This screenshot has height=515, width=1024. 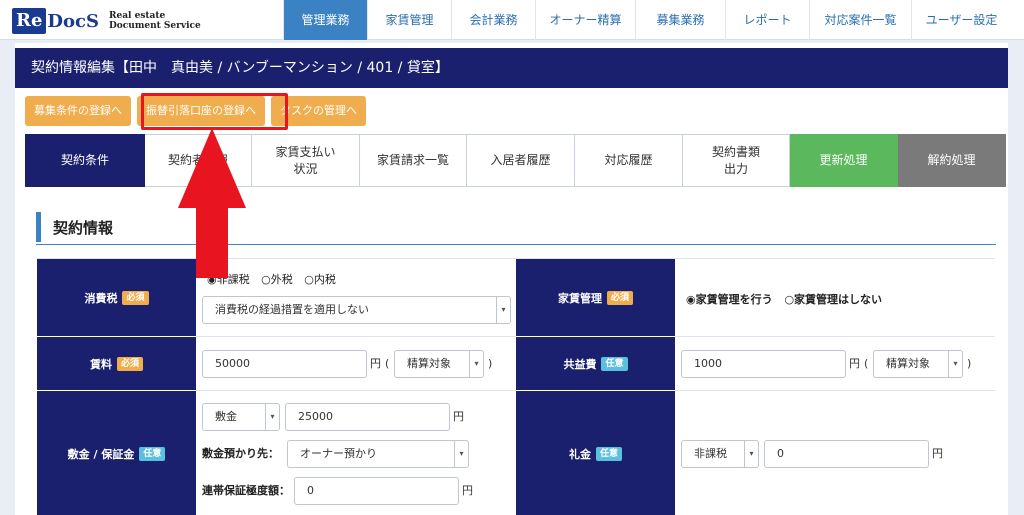 I want to click on guarantee-limit-label: 連帯保証極度額：, so click(x=246, y=490).